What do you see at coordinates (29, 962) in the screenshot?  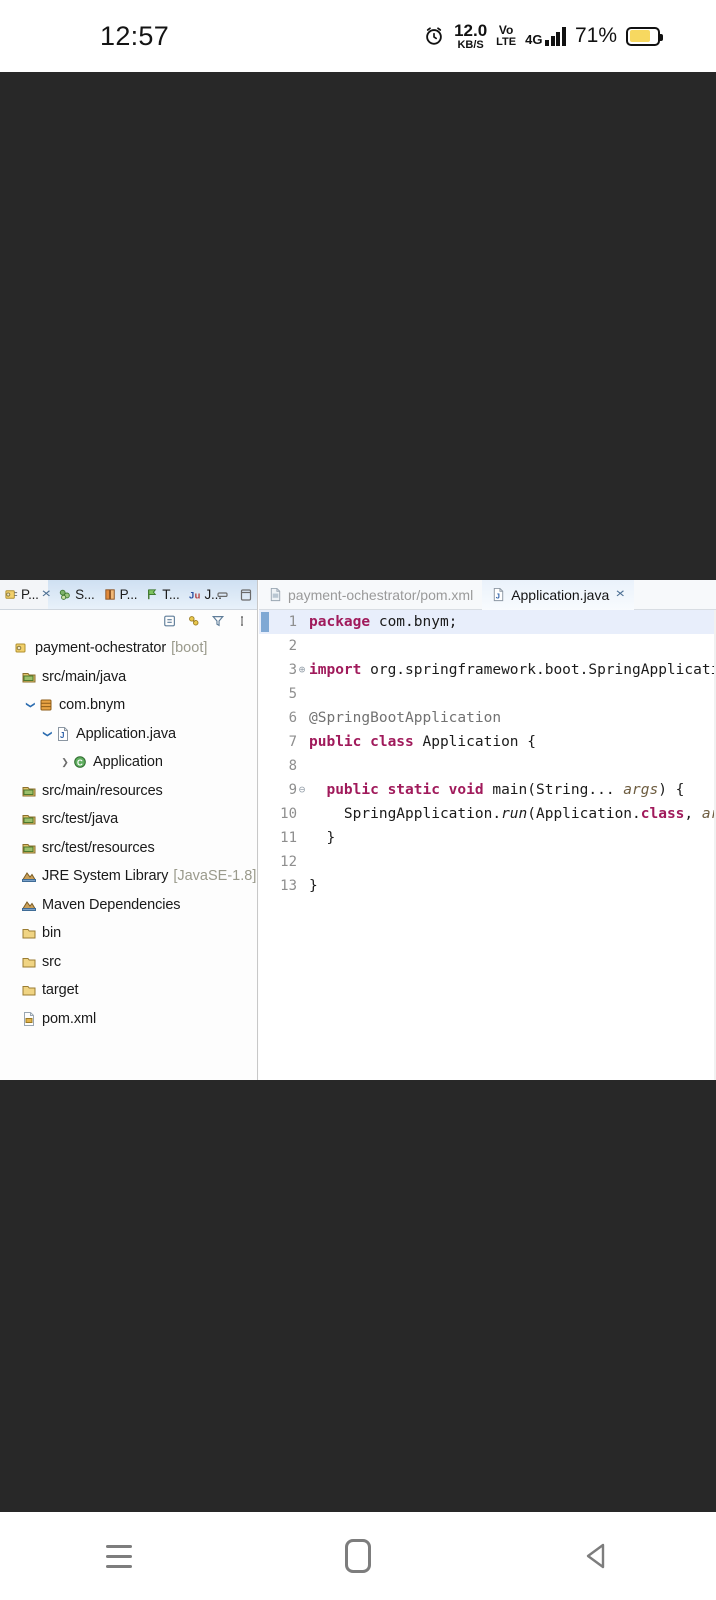 I see `folder-icon` at bounding box center [29, 962].